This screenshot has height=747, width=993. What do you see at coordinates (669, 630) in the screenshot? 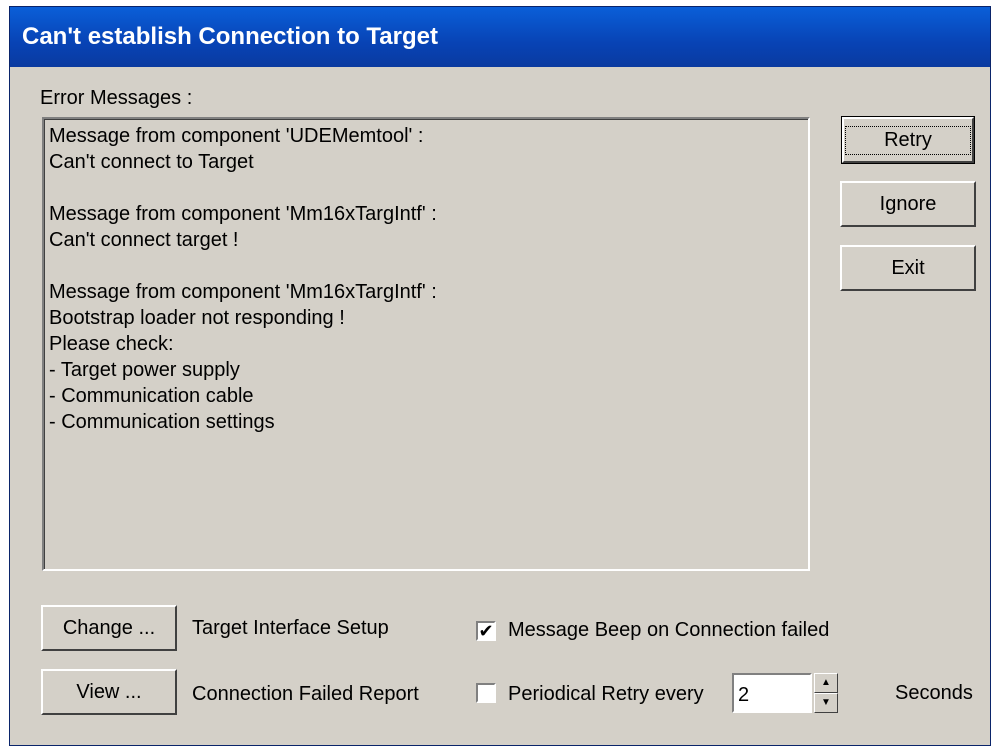
I see `message-beep-label: Message Beep on Connection failed` at bounding box center [669, 630].